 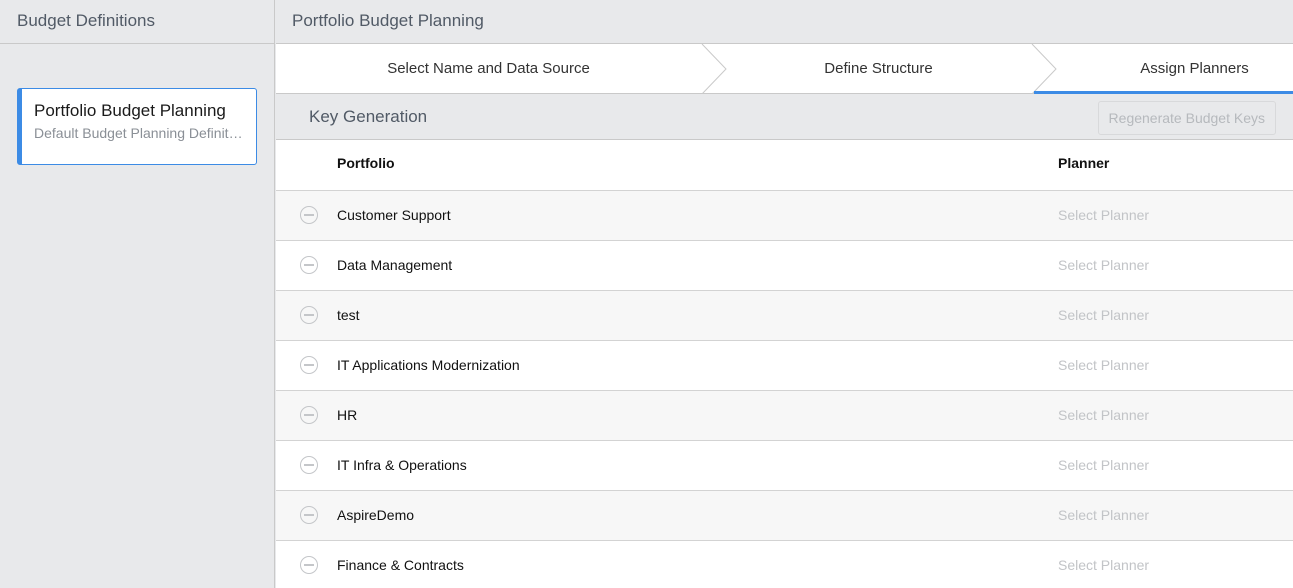 I want to click on definition-subtitle: Default Budget Planning Definition, so click(x=139, y=133).